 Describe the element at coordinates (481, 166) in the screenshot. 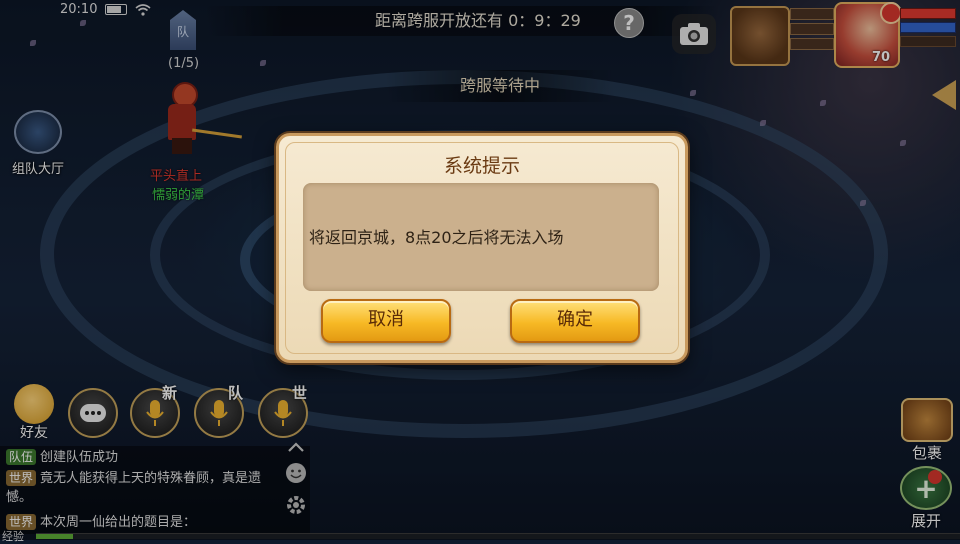

I see `dialog-title: 系统提示` at that location.